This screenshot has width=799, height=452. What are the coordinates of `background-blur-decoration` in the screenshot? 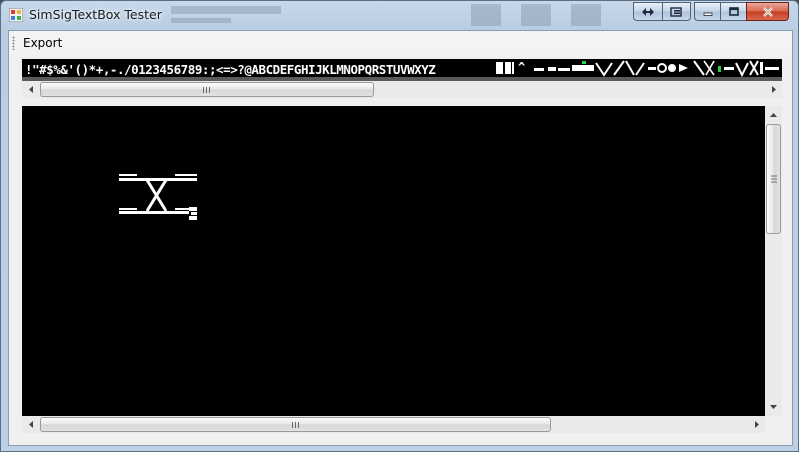 It's located at (386, 15).